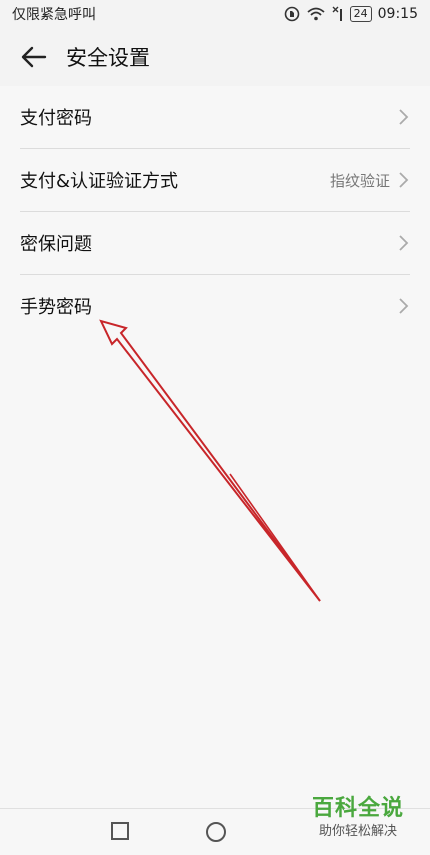 The image size is (430, 855). I want to click on app-bar: 安全设置, so click(215, 57).